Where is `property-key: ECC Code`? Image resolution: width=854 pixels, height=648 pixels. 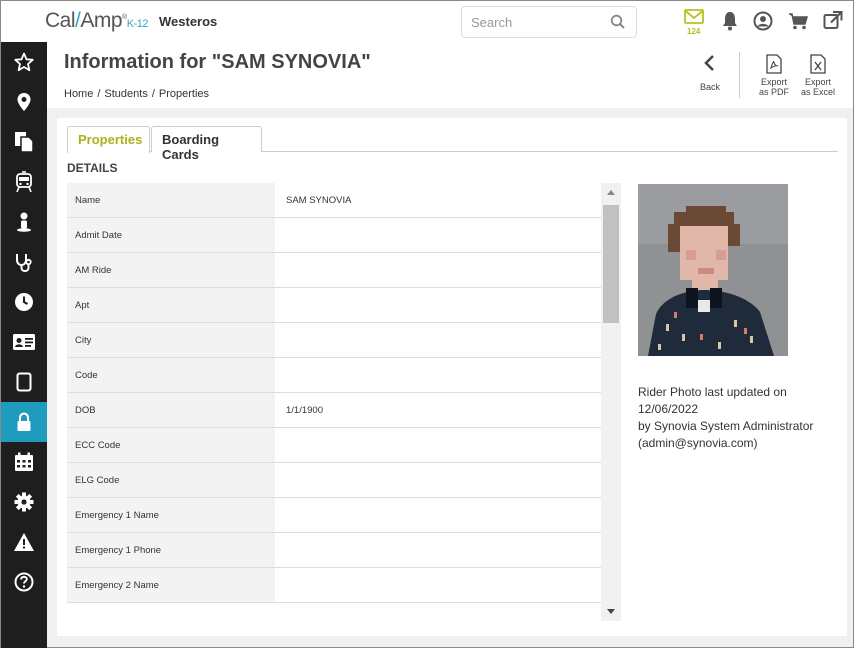 property-key: ECC Code is located at coordinates (171, 445).